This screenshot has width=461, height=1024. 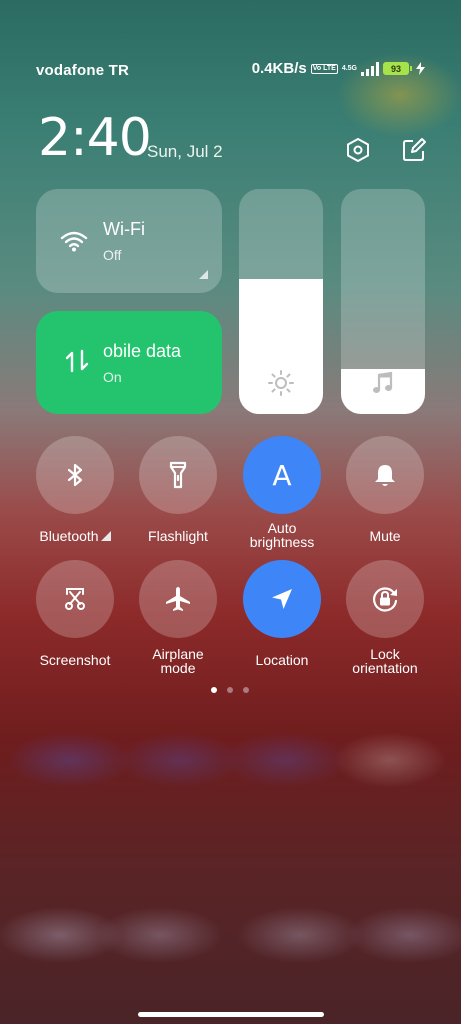 I want to click on status-indicators: 0.4KB/s Vo LTE 4.5G 93, so click(x=338, y=68).